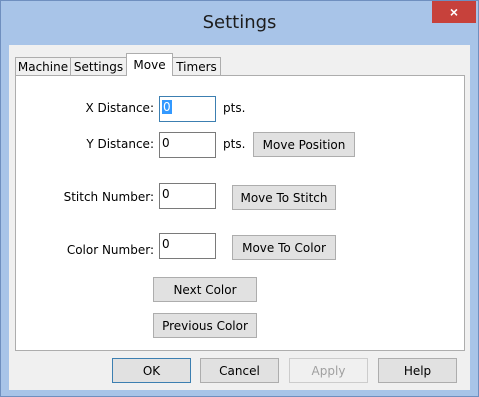  Describe the element at coordinates (110, 250) in the screenshot. I see `color-number-label: Color Number:` at that location.